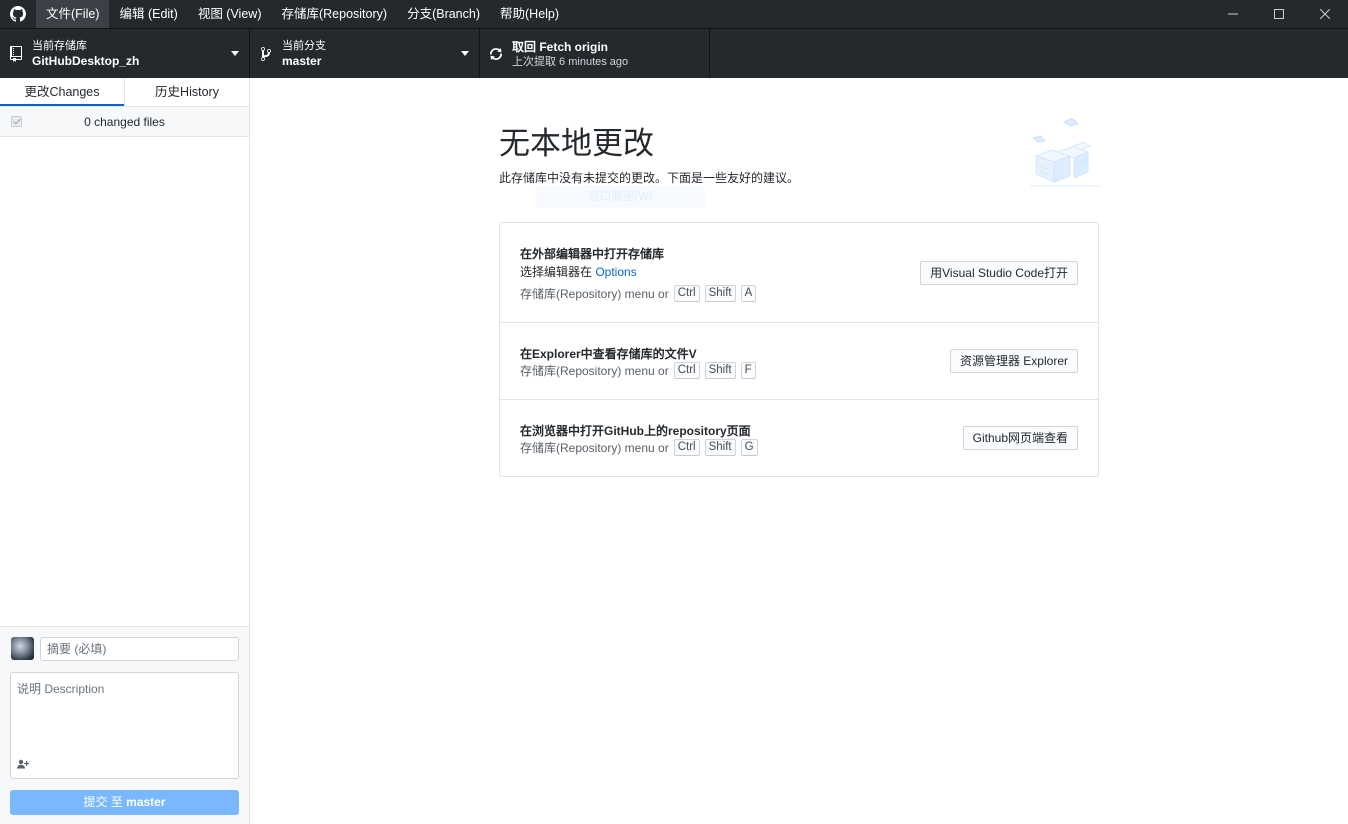  I want to click on add-coauthor-icon, so click(23, 765).